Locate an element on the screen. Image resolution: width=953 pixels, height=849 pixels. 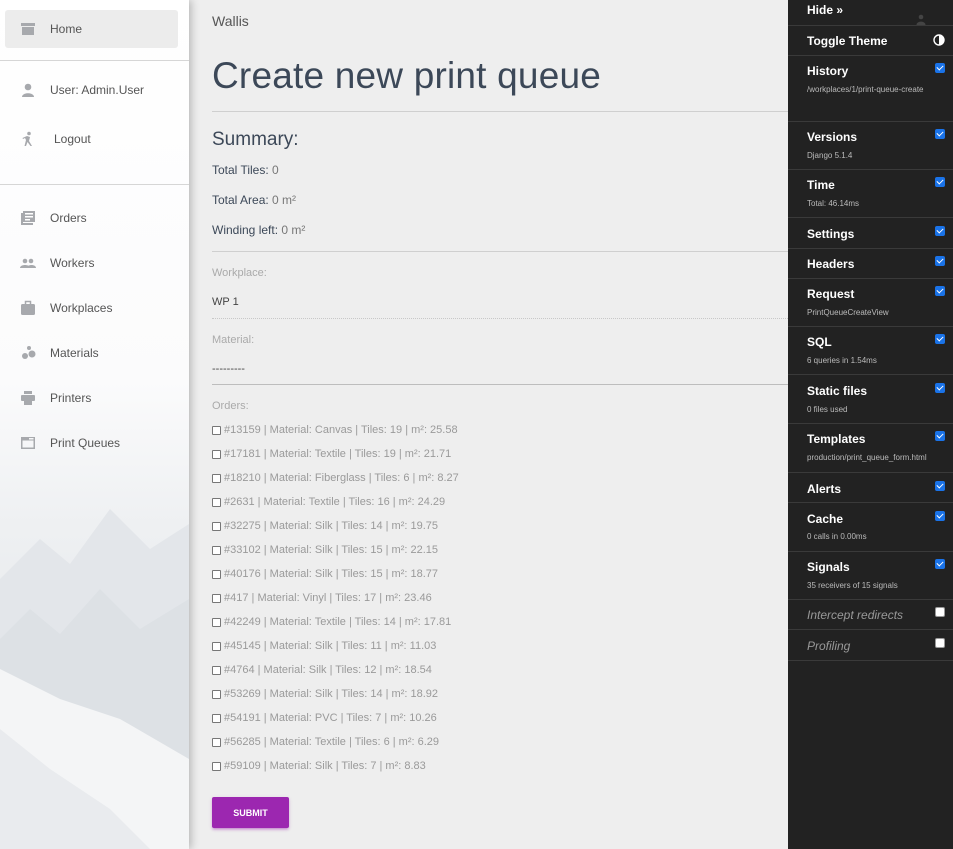
debug-hide-link: Hide » is located at coordinates (870, 12).